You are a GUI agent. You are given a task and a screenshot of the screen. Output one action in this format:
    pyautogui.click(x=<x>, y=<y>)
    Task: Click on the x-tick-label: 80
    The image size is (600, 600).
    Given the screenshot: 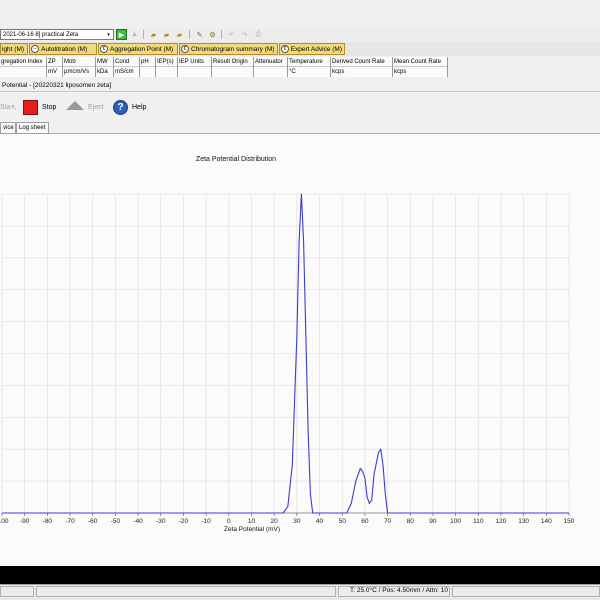 What is the action you would take?
    pyautogui.click(x=411, y=521)
    